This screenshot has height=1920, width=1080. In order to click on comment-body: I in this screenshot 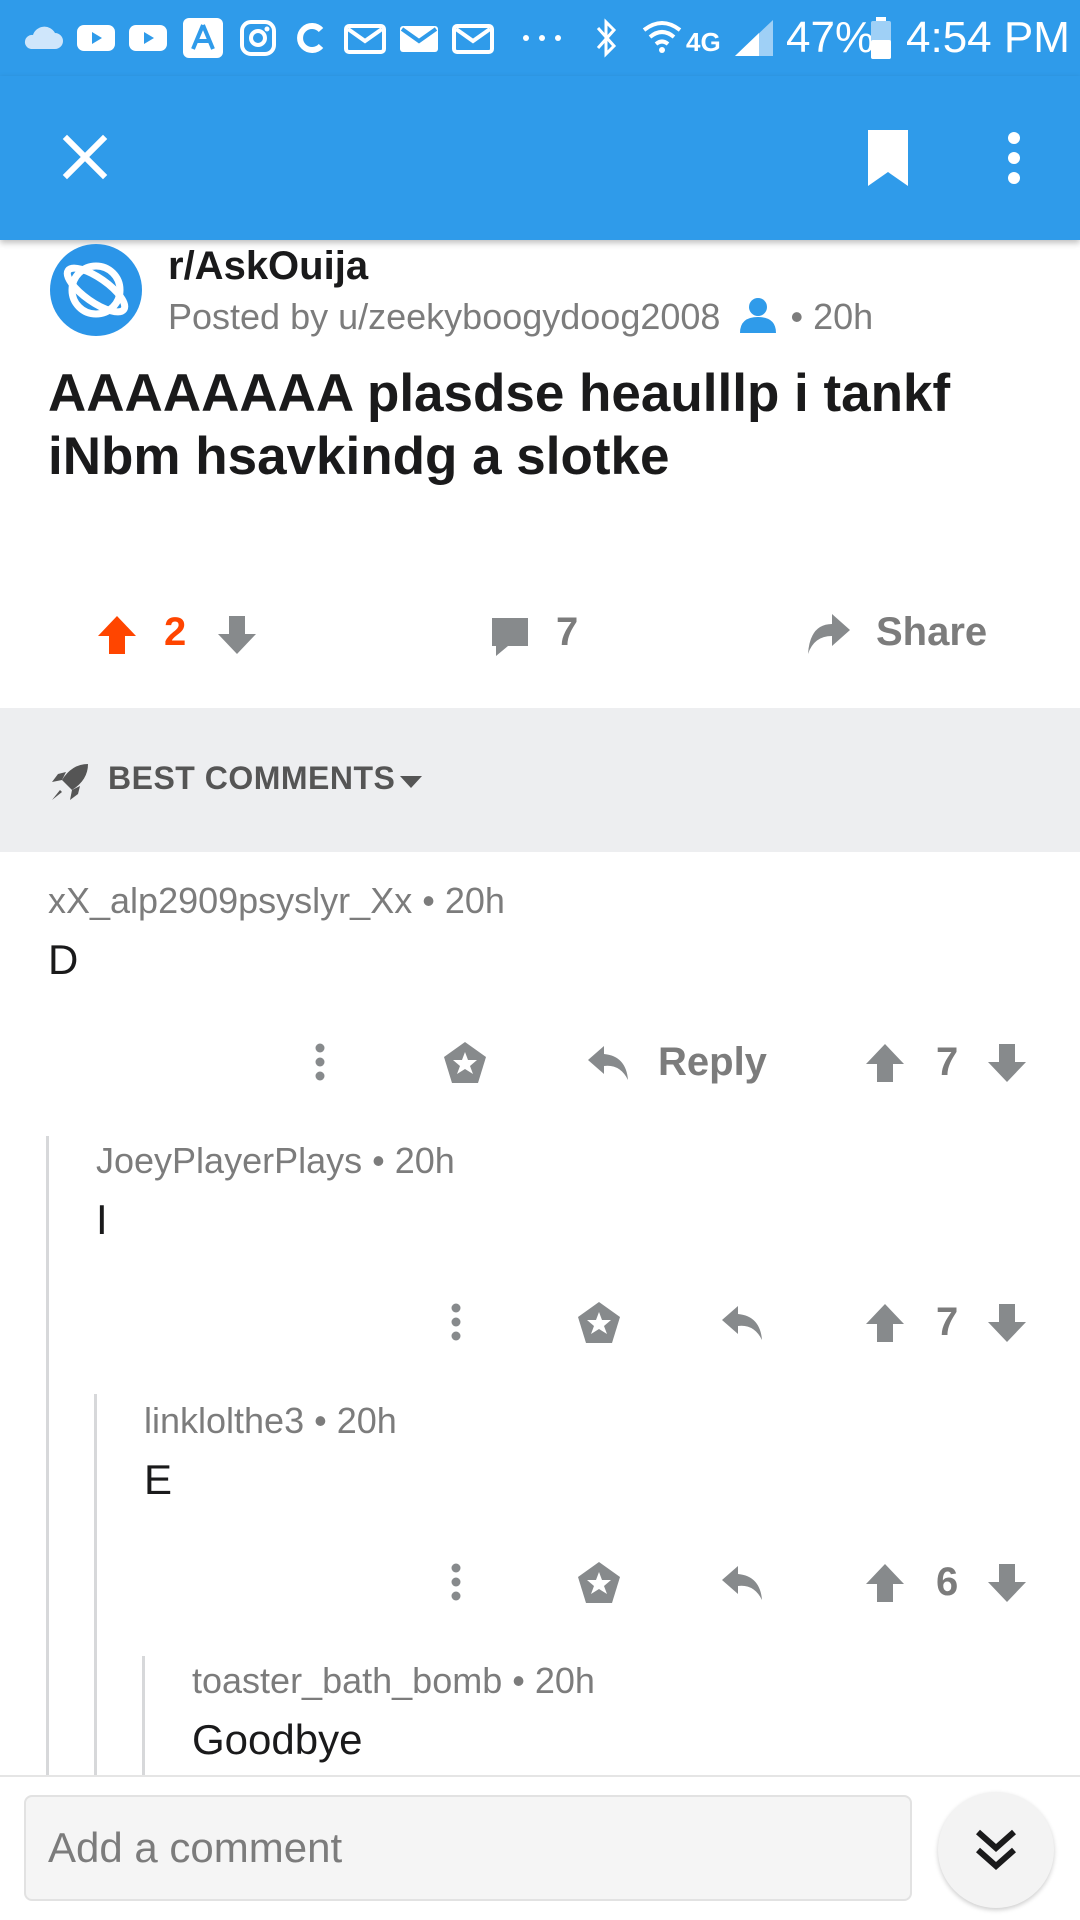, I will do `click(102, 1219)`.